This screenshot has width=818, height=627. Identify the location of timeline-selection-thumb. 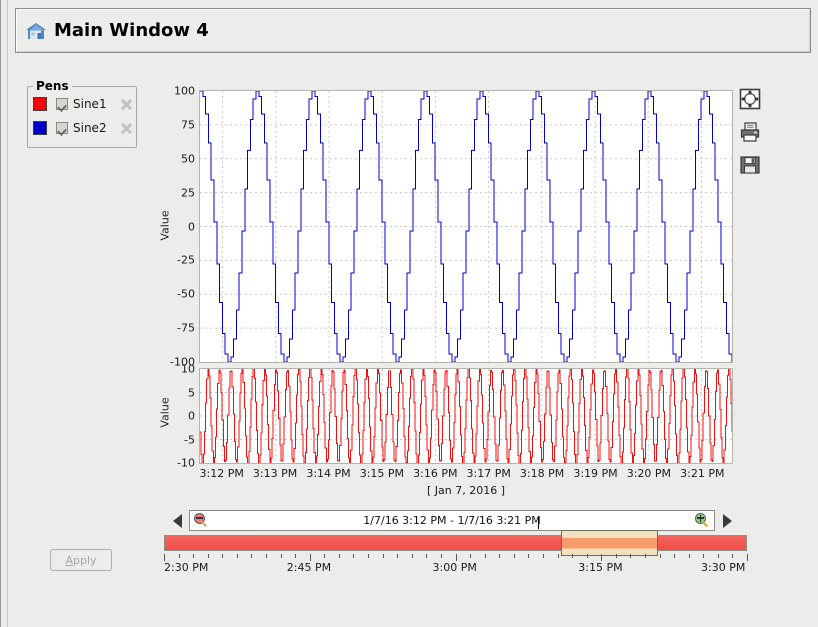
(609, 543).